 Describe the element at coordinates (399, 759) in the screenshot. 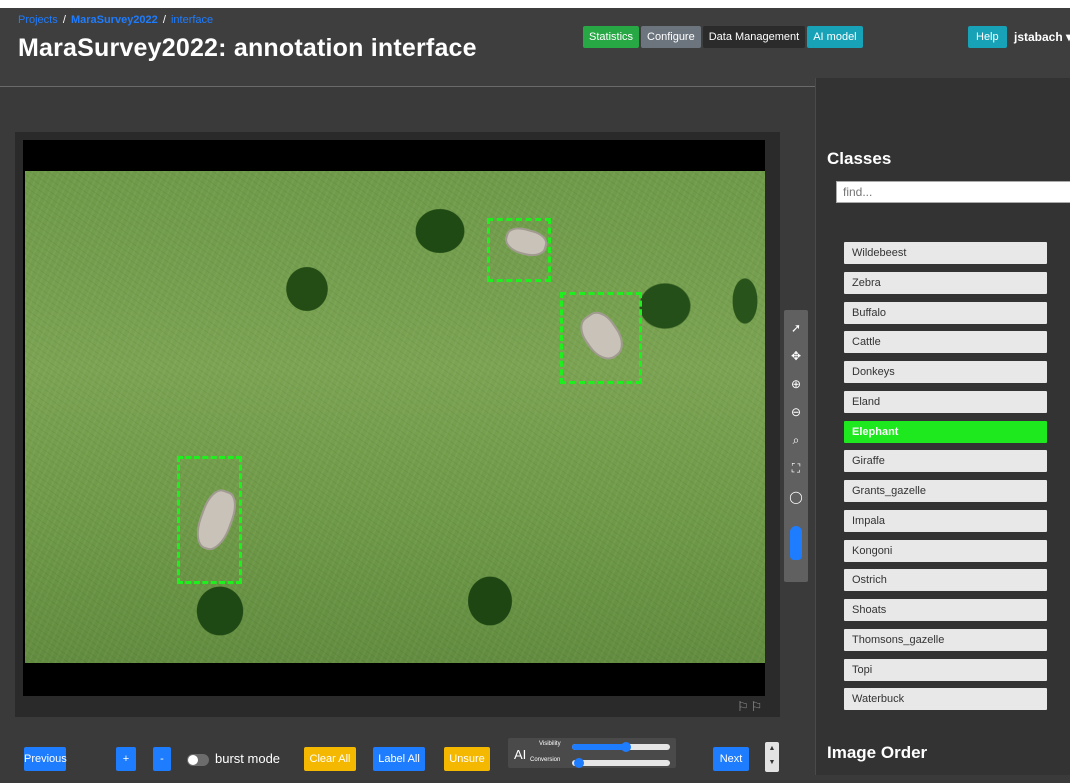

I see `label-all-button: Label All` at that location.